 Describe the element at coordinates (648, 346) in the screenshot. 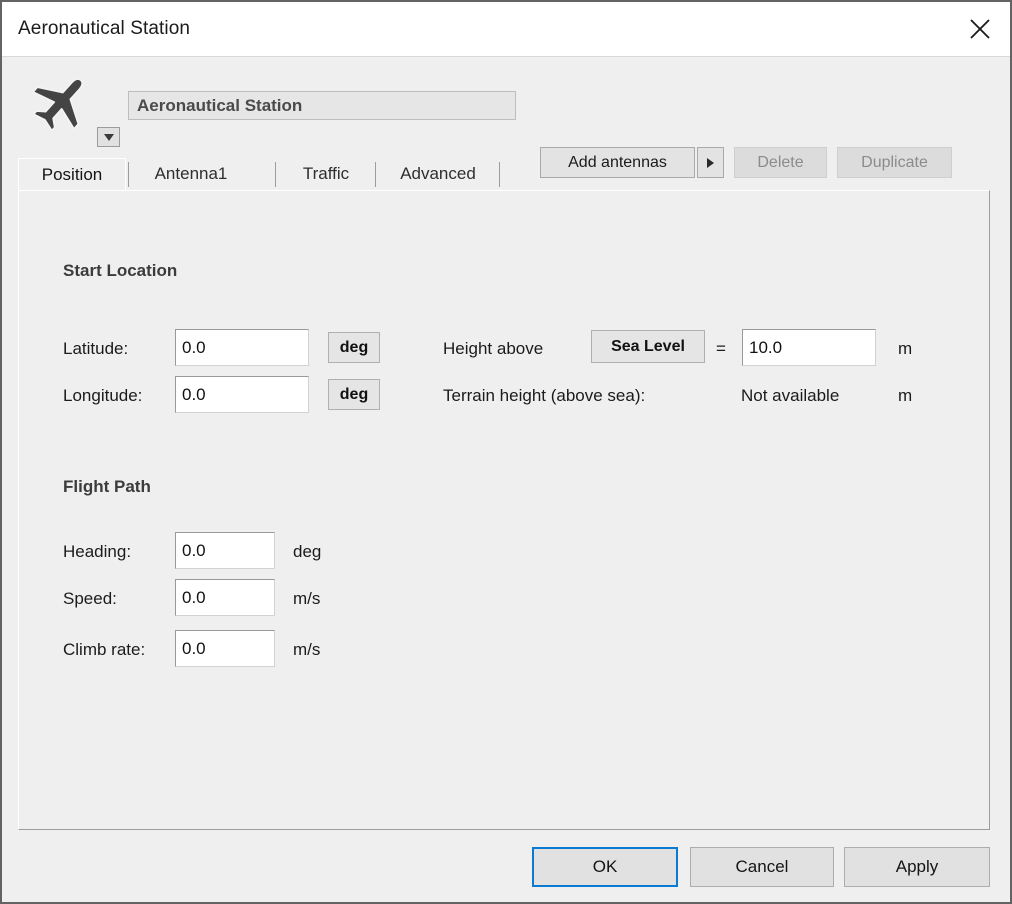

I see `height-reference-button: Sea Level` at that location.